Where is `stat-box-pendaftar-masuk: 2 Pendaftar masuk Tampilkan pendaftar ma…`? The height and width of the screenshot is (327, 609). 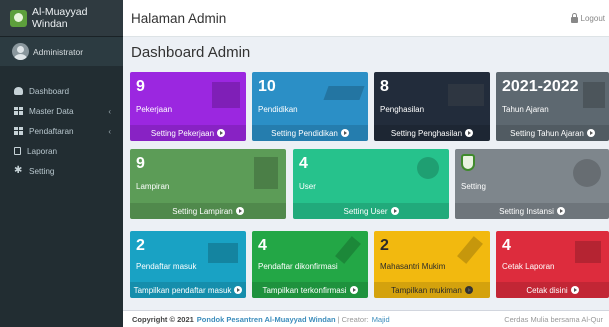
stat-box-pendaftar-masuk: 2 Pendaftar masuk Tampilkan pendaftar ma… is located at coordinates (188, 264).